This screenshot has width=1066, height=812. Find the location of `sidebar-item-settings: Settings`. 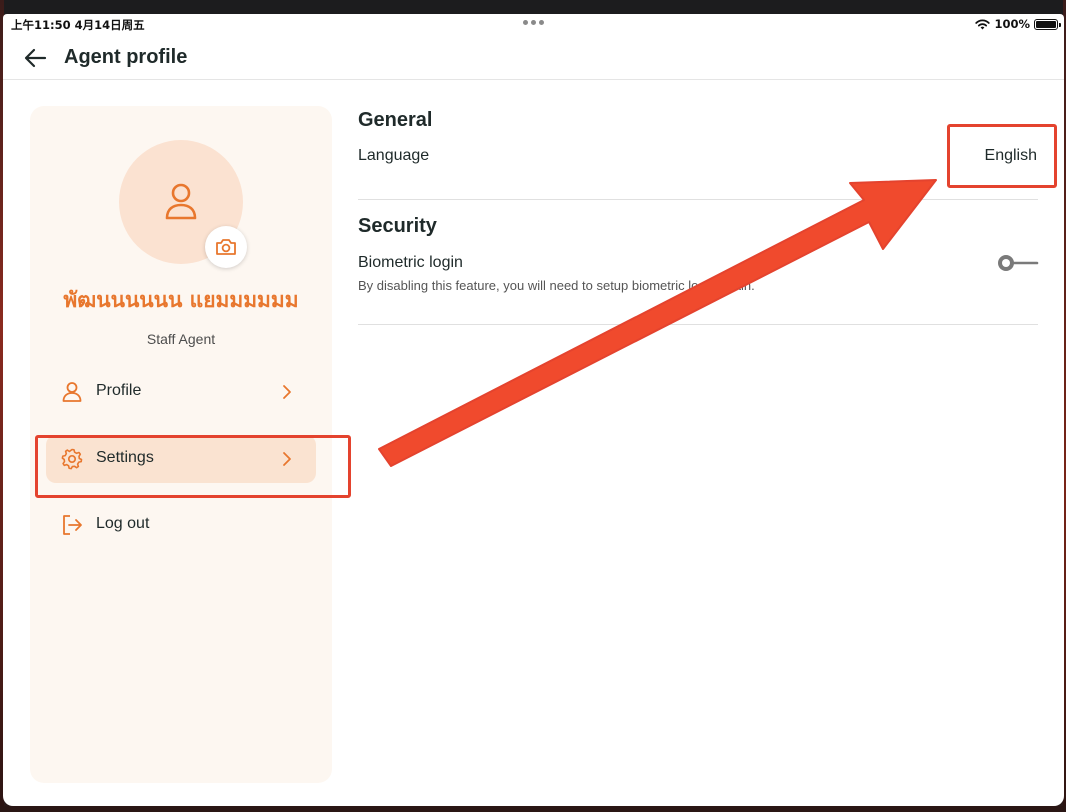

sidebar-item-settings: Settings is located at coordinates (181, 459).